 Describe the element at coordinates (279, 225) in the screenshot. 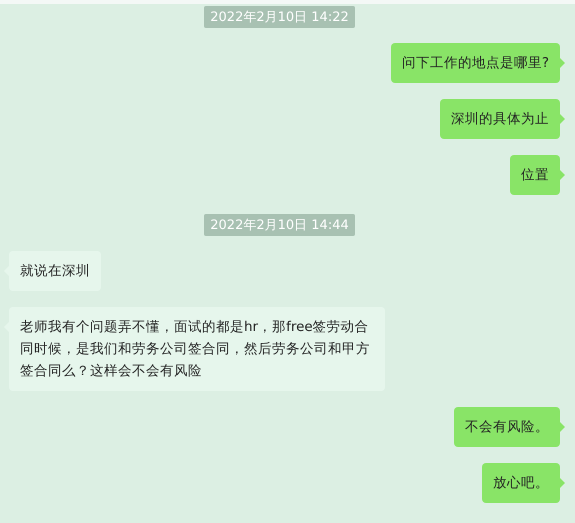

I see `timestamp: 2022年2月10日 14:44` at that location.